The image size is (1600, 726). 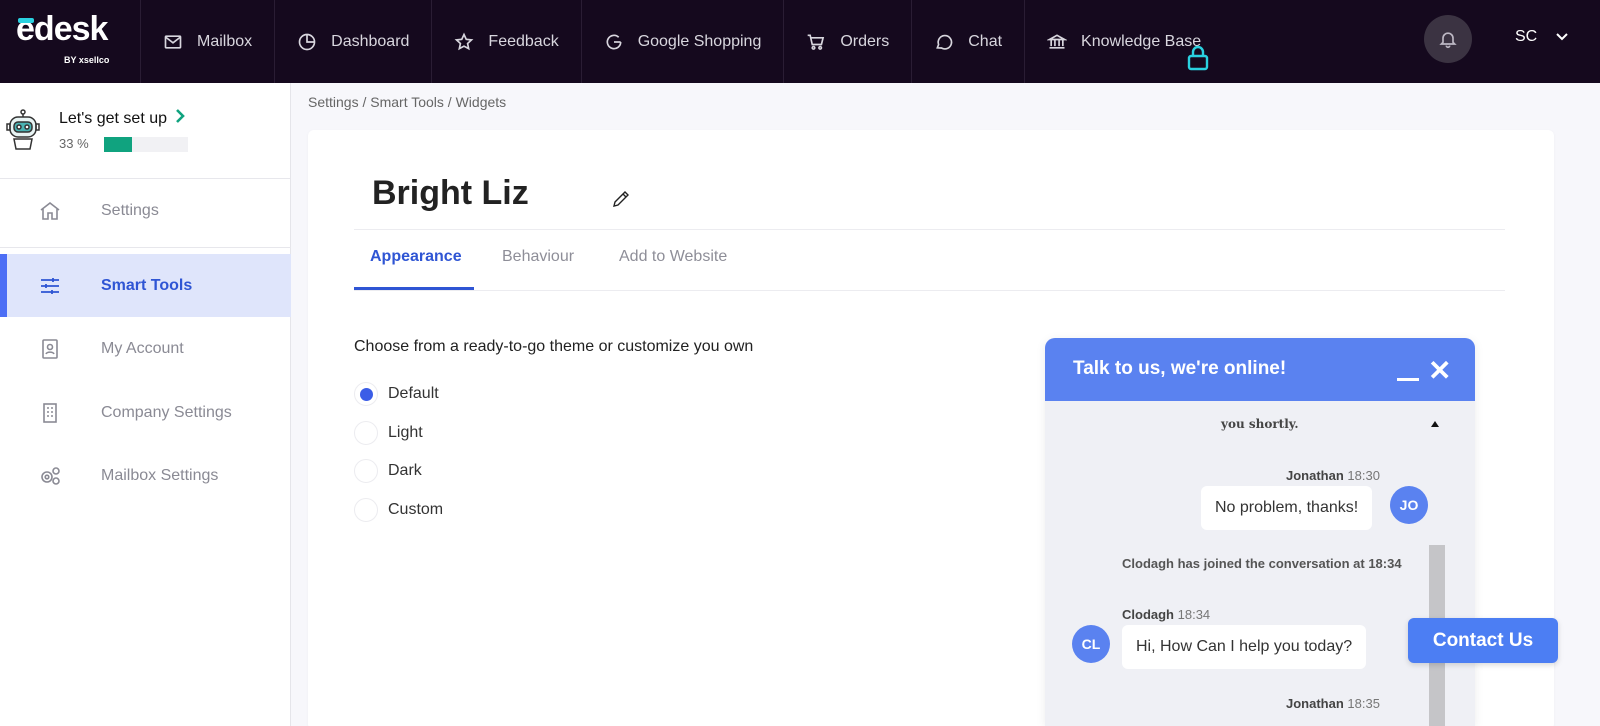 What do you see at coordinates (614, 41) in the screenshot?
I see `google-icon` at bounding box center [614, 41].